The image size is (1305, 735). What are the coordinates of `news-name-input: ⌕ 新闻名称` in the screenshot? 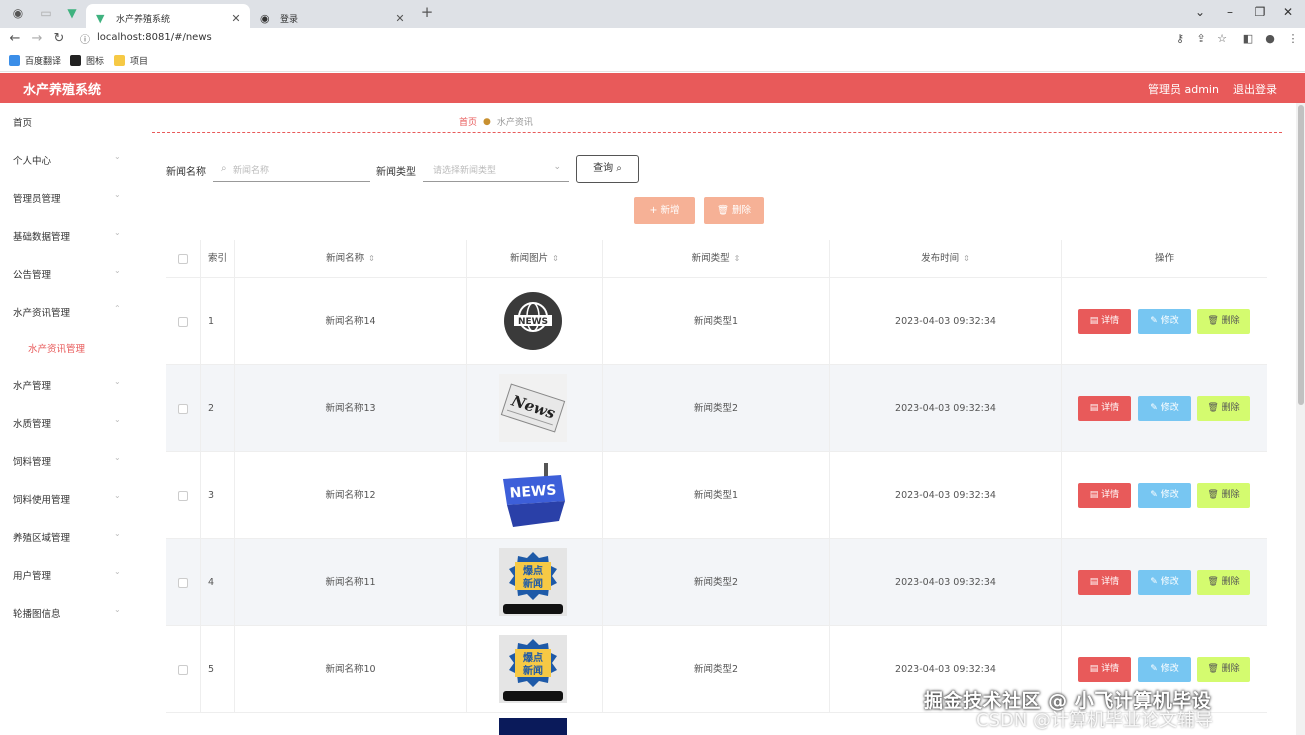 It's located at (291, 170).